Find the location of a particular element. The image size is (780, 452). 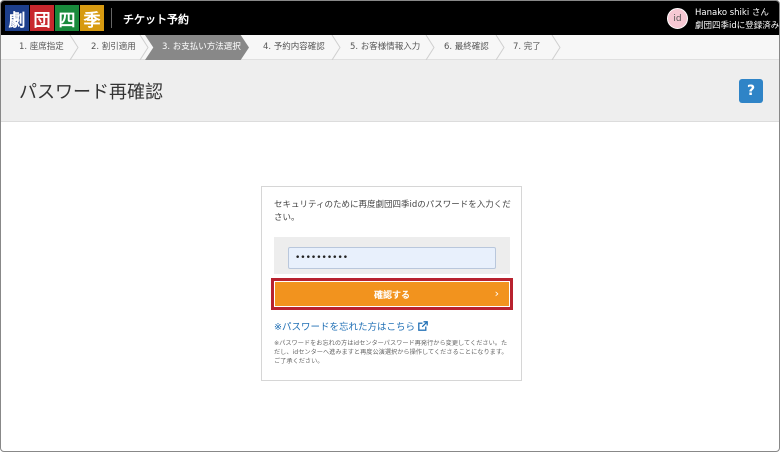

help-button: ? is located at coordinates (751, 91).